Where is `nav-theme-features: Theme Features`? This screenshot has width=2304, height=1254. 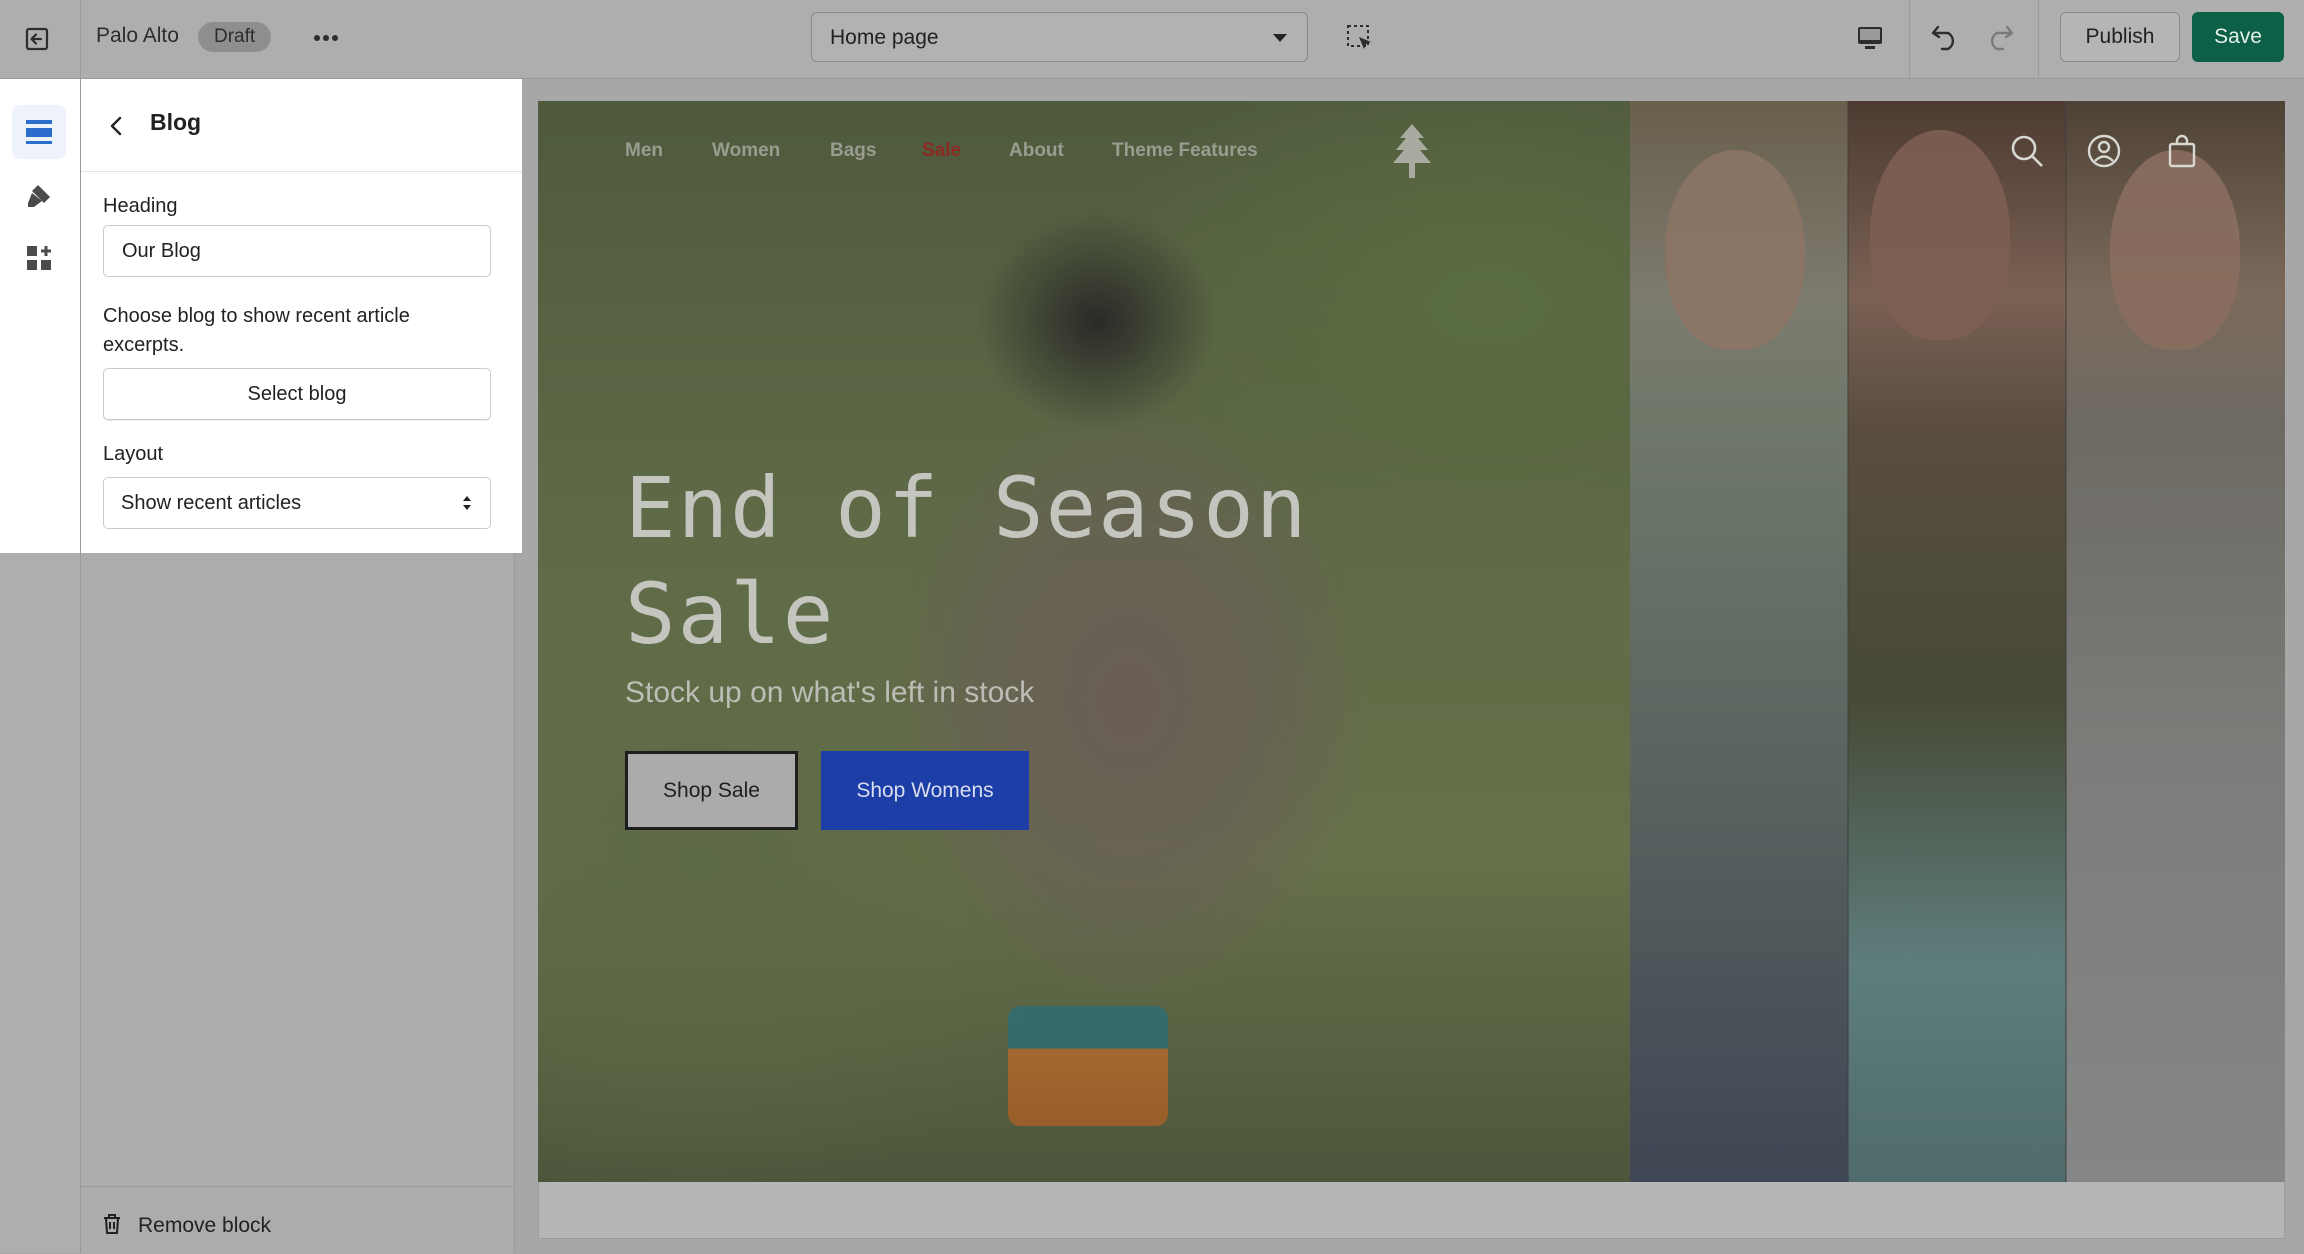
nav-theme-features: Theme Features is located at coordinates (1185, 151).